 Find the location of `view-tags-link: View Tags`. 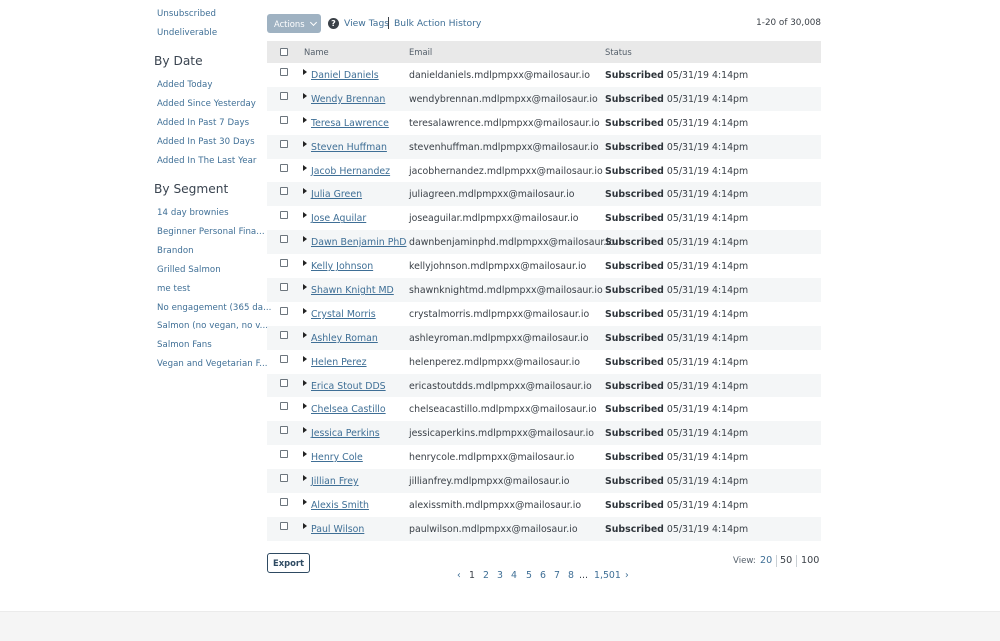

view-tags-link: View Tags is located at coordinates (366, 23).